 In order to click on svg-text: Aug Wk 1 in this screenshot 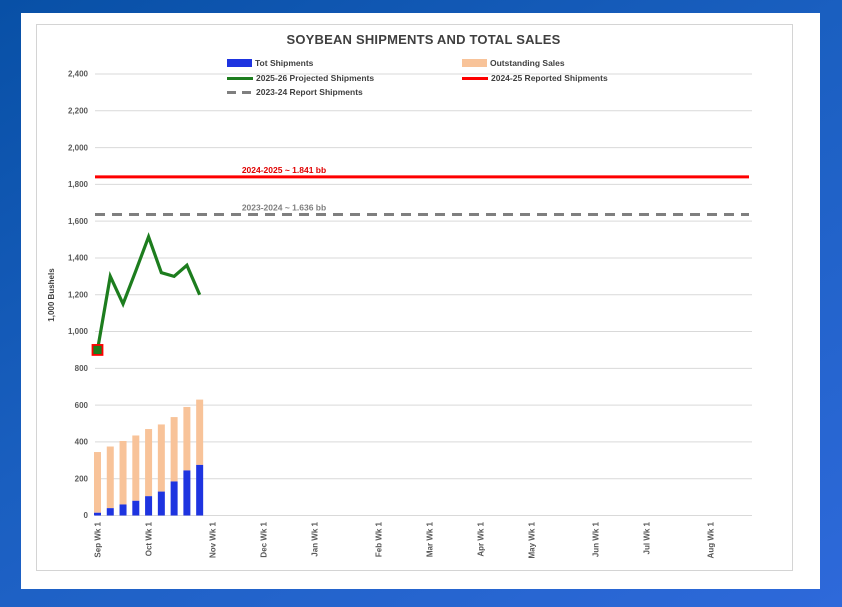, I will do `click(710, 539)`.